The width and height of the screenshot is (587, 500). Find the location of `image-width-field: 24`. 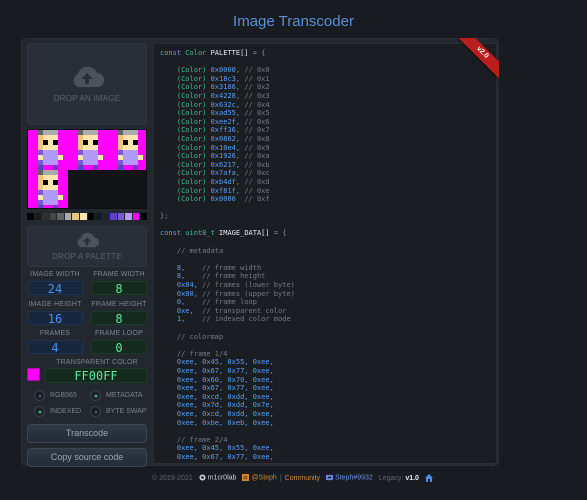

image-width-field: 24 is located at coordinates (55, 288).